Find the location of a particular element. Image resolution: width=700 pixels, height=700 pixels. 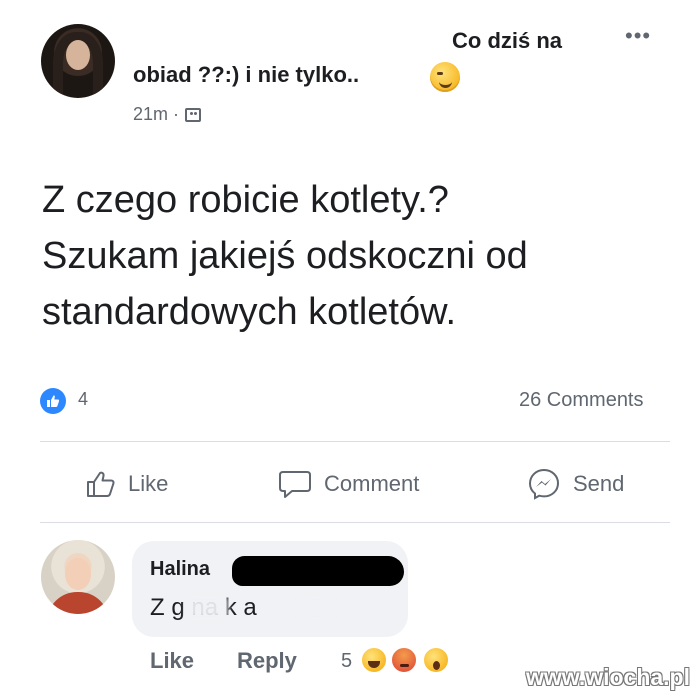

send-button: Send is located at coordinates (575, 484).